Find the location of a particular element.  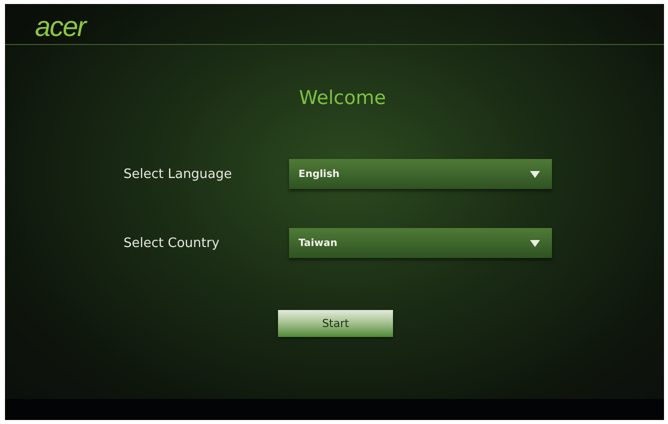

dropdown: English is located at coordinates (420, 174).